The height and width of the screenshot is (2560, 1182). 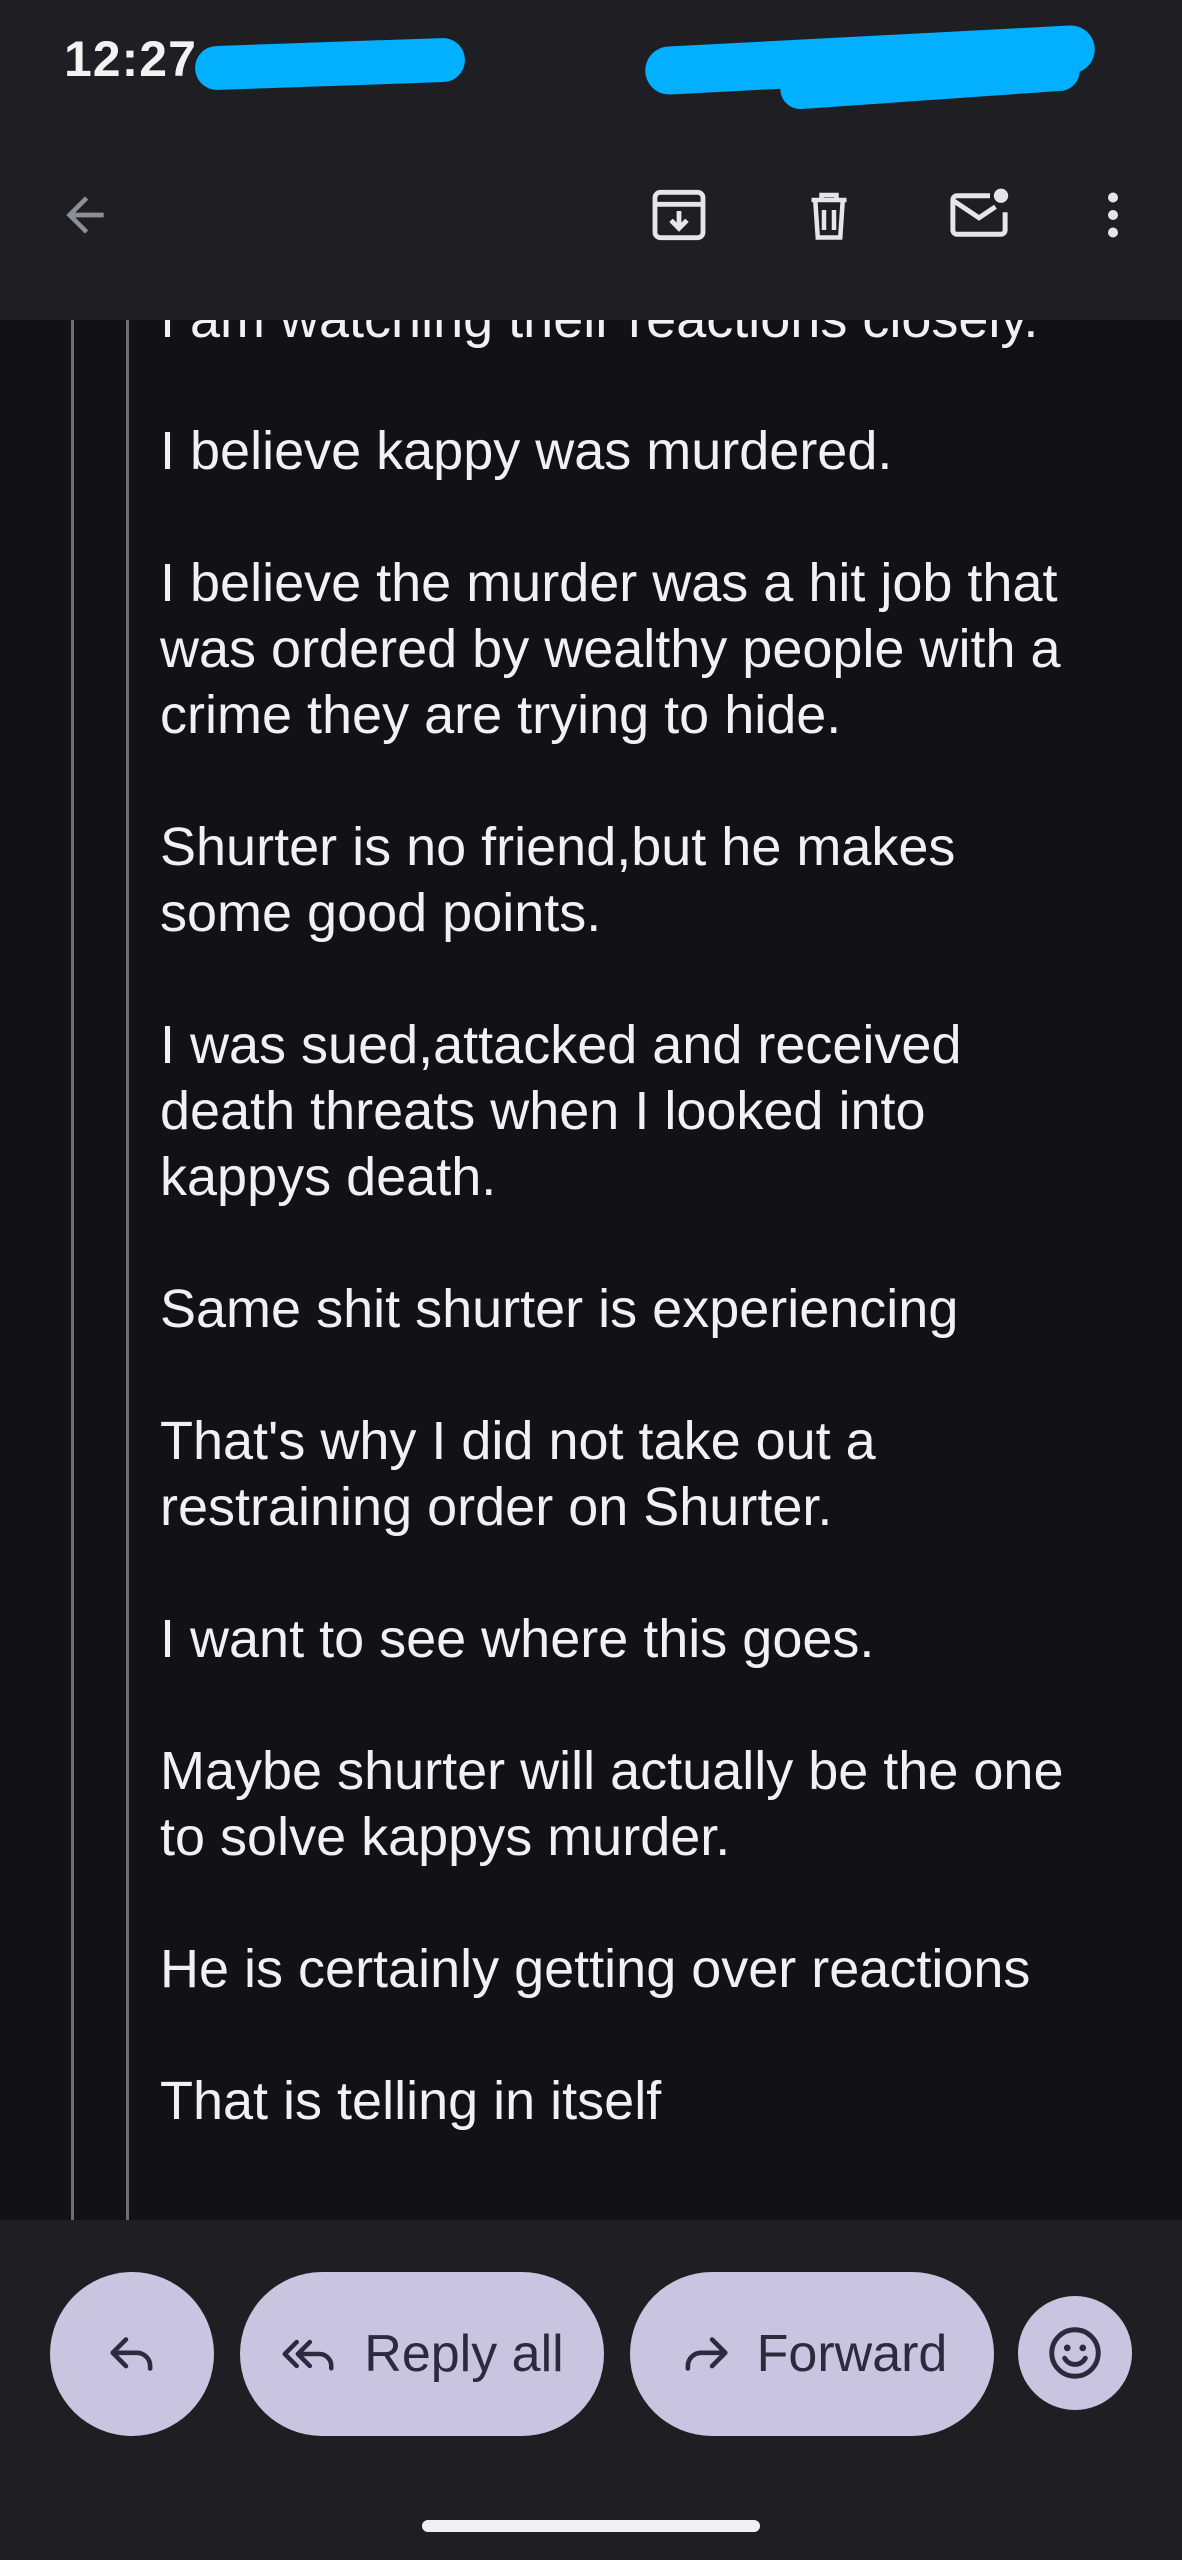 I want to click on reply-all-button: Reply all, so click(x=422, y=2354).